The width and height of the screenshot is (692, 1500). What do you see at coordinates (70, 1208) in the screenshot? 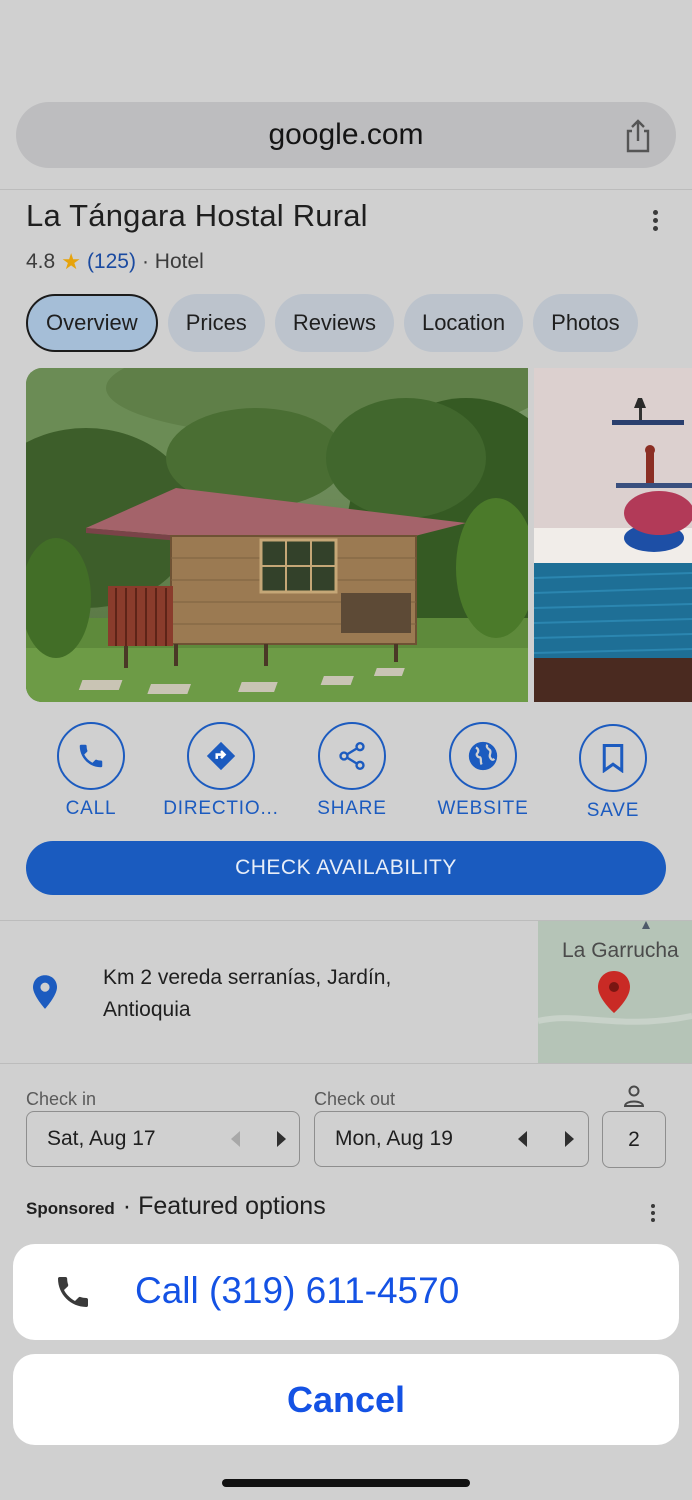
I see `sponsored-tag: Sponsored` at bounding box center [70, 1208].